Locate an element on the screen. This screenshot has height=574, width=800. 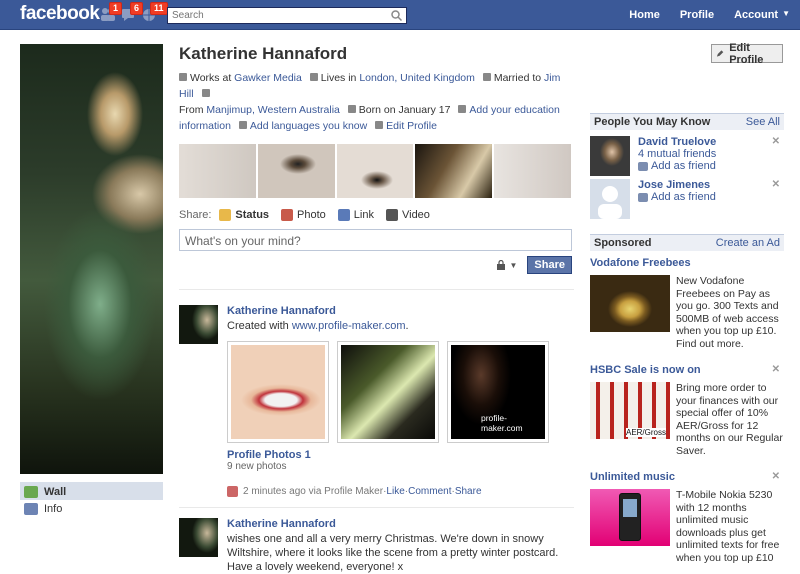
lock-icon is located at coordinates (501, 265).